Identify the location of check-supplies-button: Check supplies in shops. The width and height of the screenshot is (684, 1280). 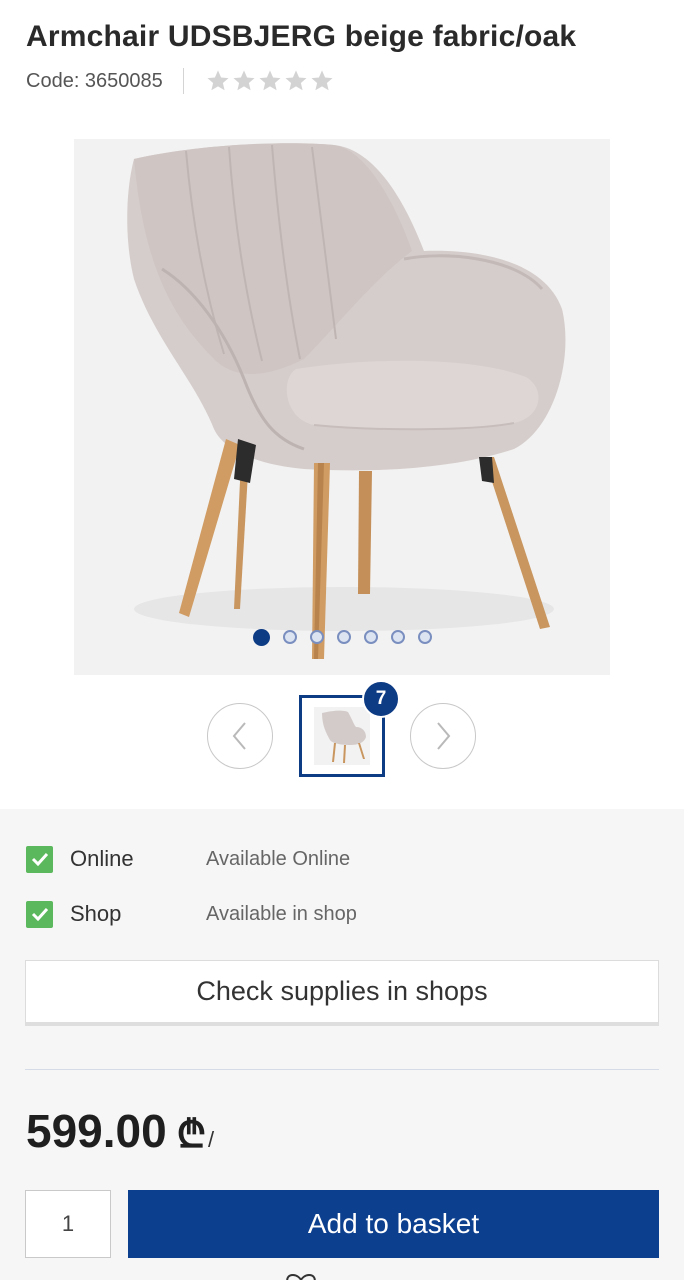
(342, 993).